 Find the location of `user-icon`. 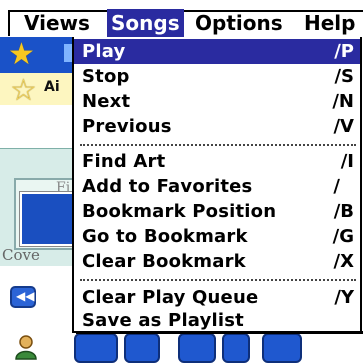

user-icon is located at coordinates (26, 347).